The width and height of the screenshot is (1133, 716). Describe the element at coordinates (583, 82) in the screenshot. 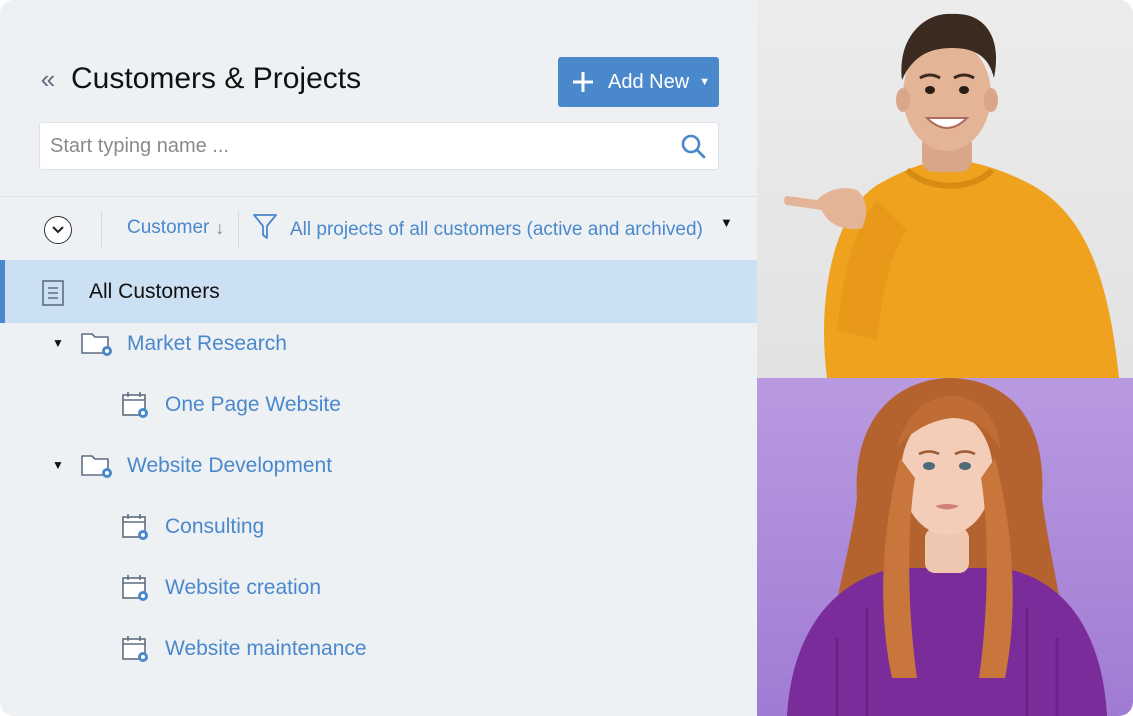

I see `plus-icon` at that location.